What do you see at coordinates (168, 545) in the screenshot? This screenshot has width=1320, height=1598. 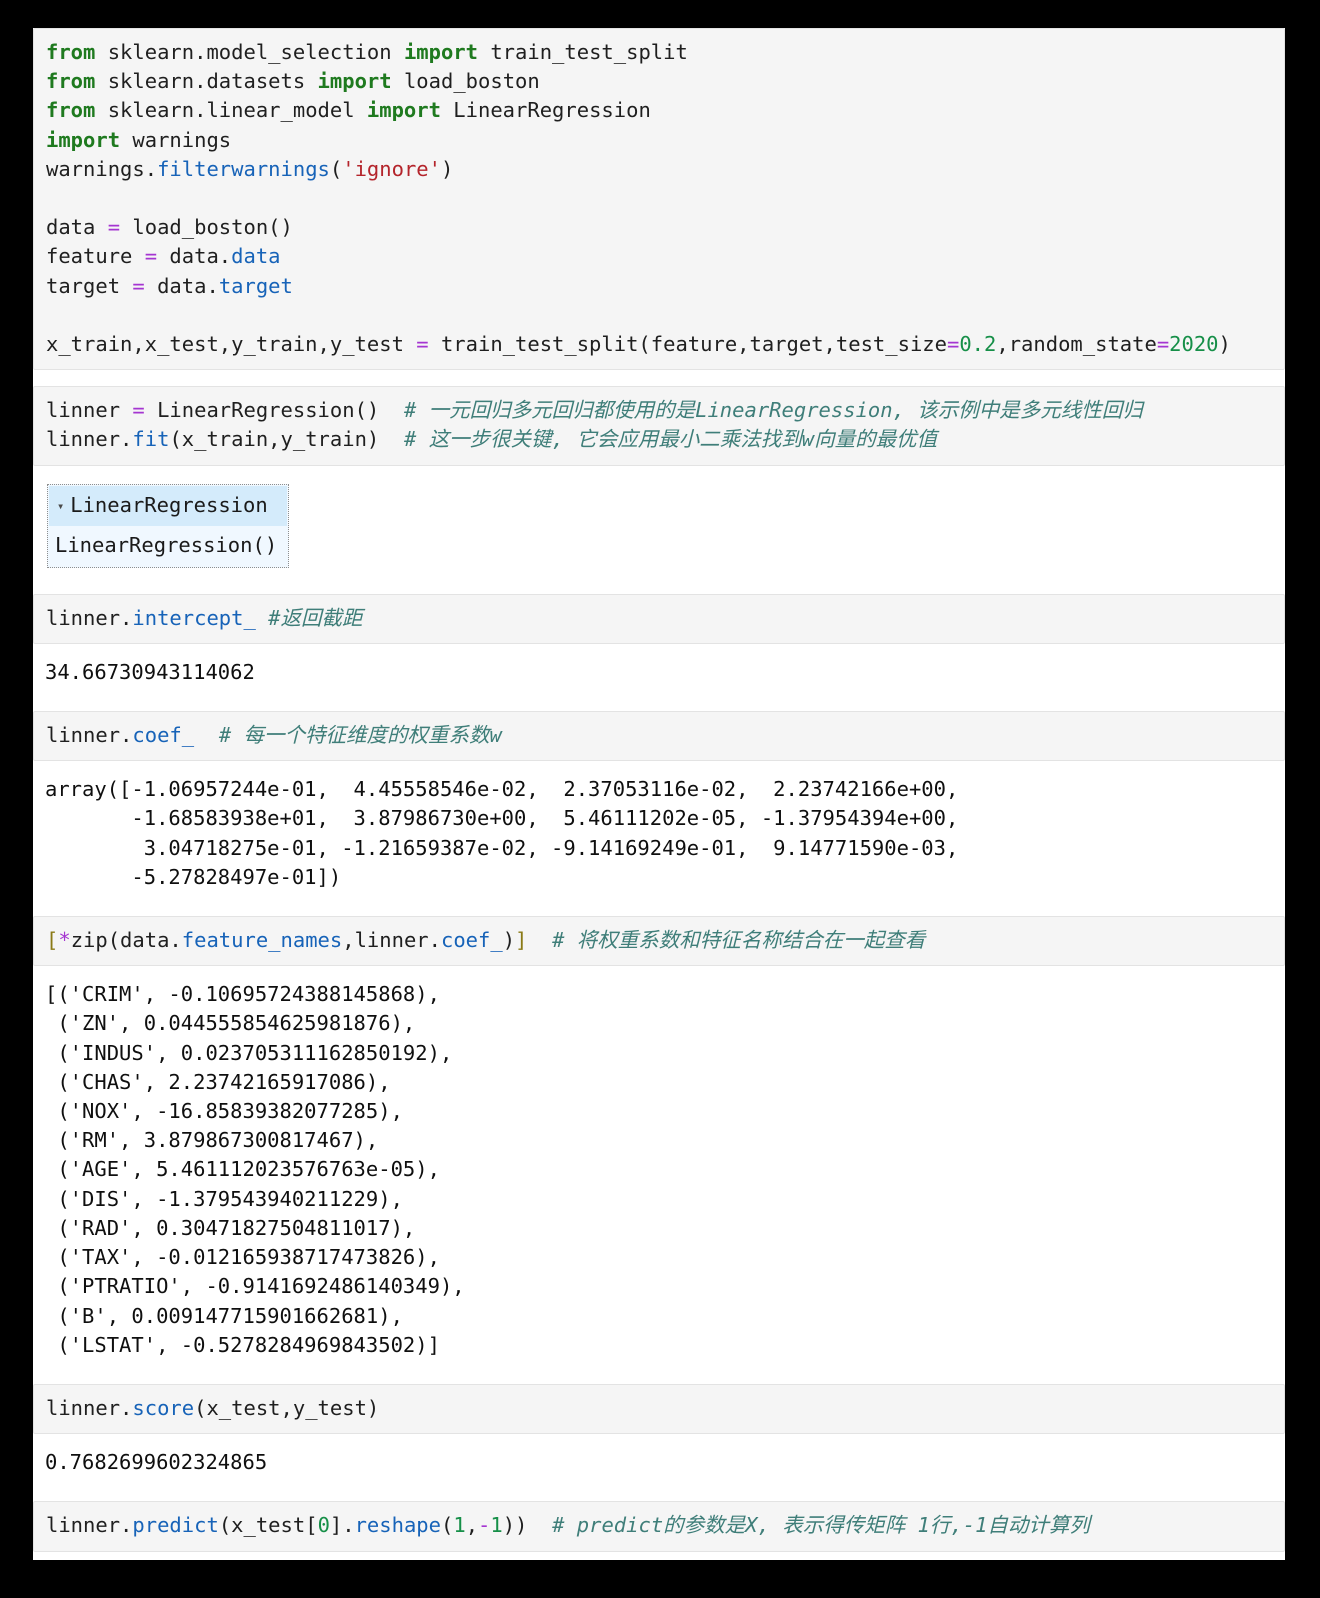 I see `sklearn-estimator-params: LinearRegression()` at bounding box center [168, 545].